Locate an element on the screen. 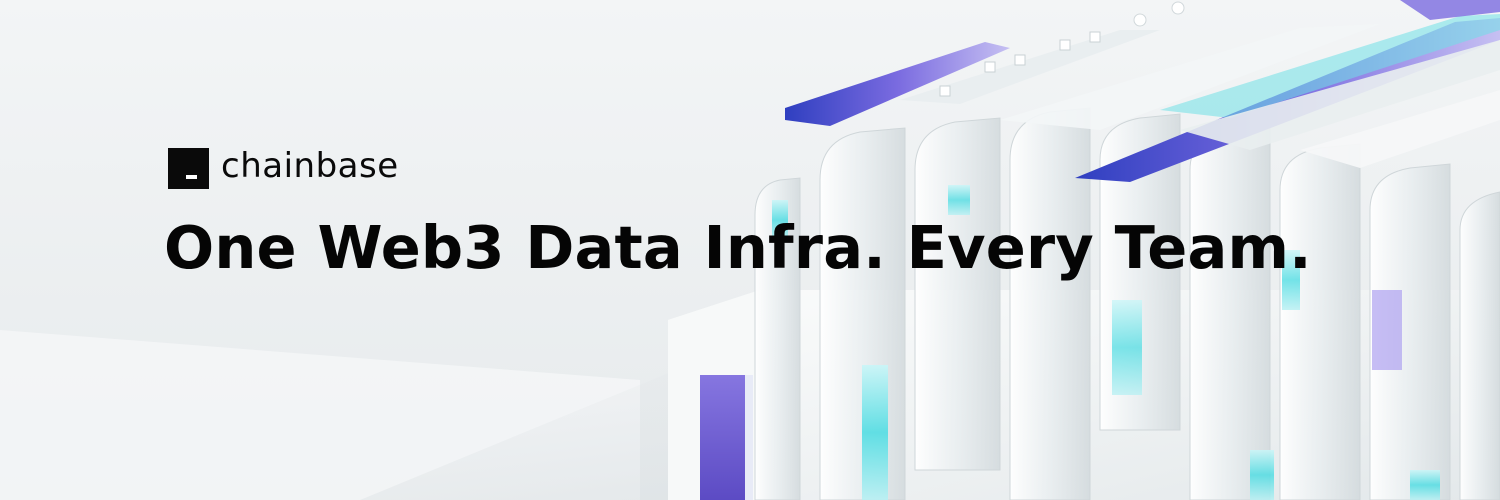 Image resolution: width=1500 pixels, height=500 pixels. brand-logo: chainbase is located at coordinates (283, 168).